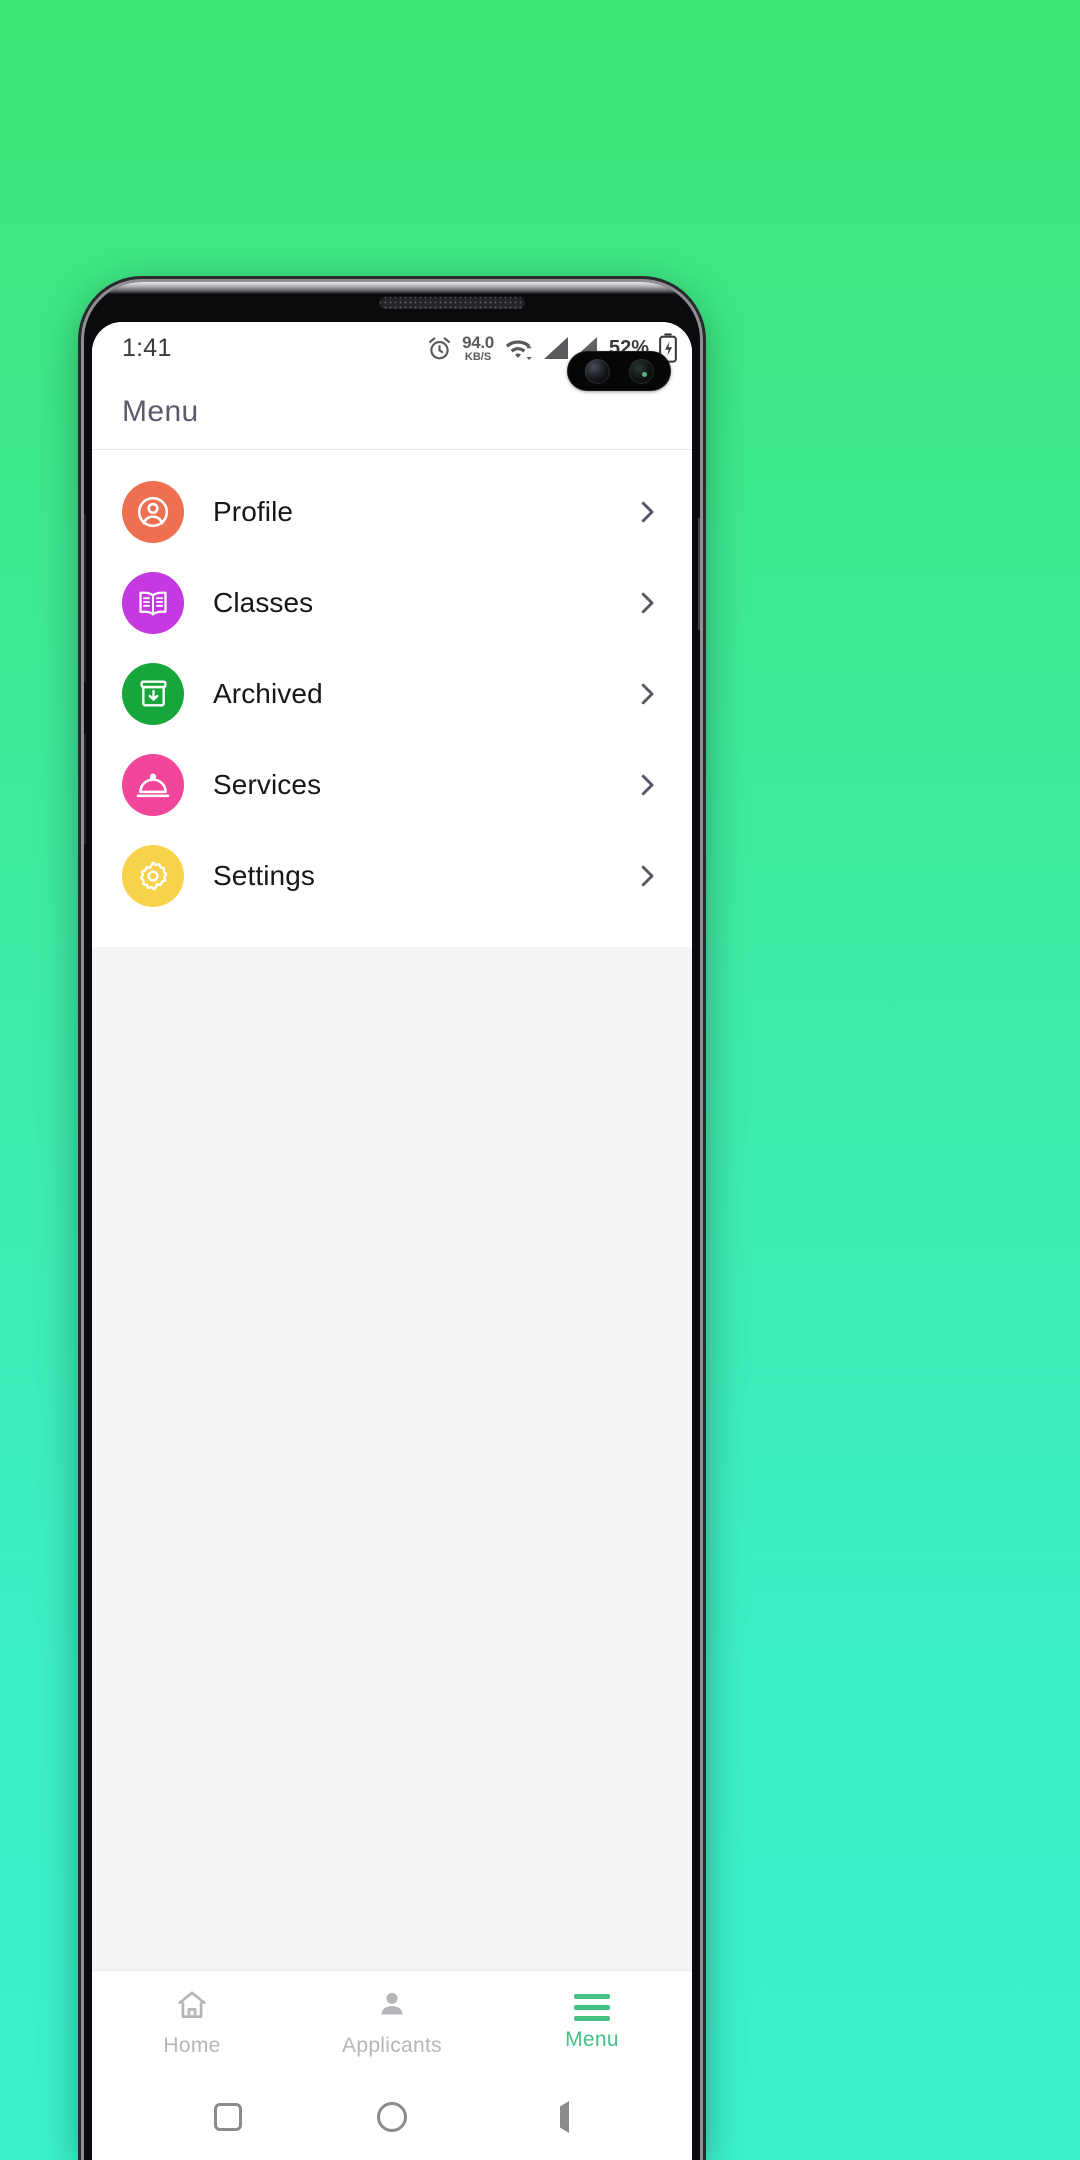 This screenshot has height=2160, width=1080. I want to click on menu-item-label: Services, so click(267, 784).